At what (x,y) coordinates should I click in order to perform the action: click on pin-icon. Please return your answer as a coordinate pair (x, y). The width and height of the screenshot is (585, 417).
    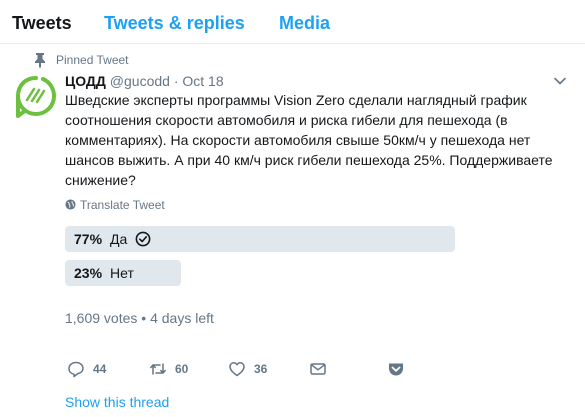
    Looking at the image, I should click on (40, 60).